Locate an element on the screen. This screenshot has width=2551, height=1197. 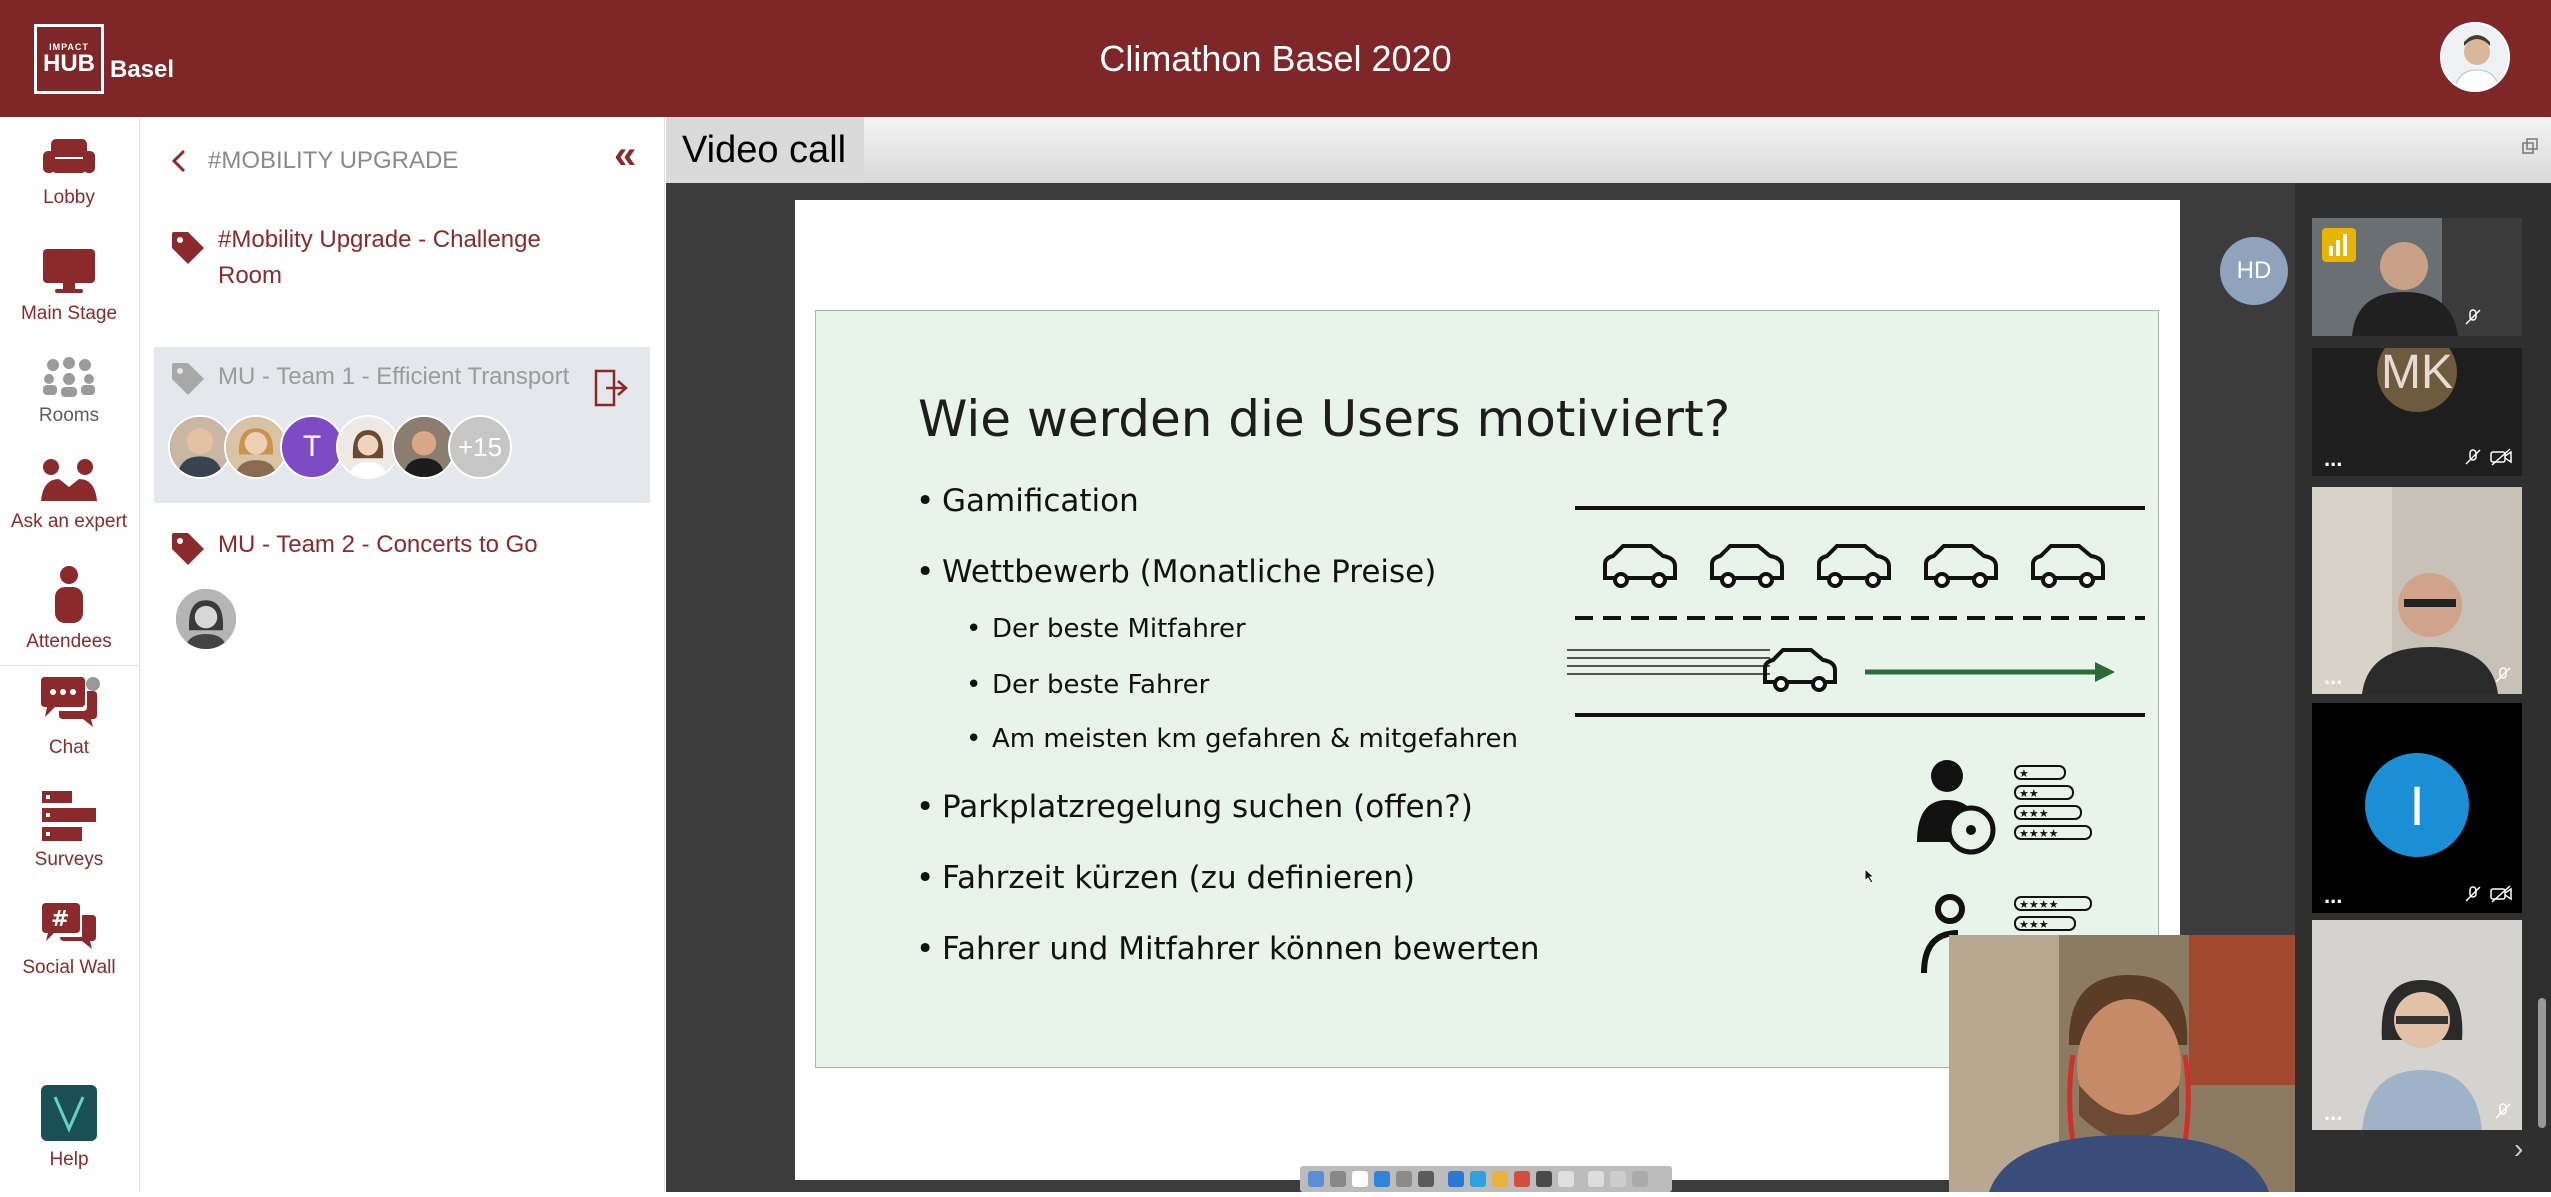
nav-divider is located at coordinates (69, 665).